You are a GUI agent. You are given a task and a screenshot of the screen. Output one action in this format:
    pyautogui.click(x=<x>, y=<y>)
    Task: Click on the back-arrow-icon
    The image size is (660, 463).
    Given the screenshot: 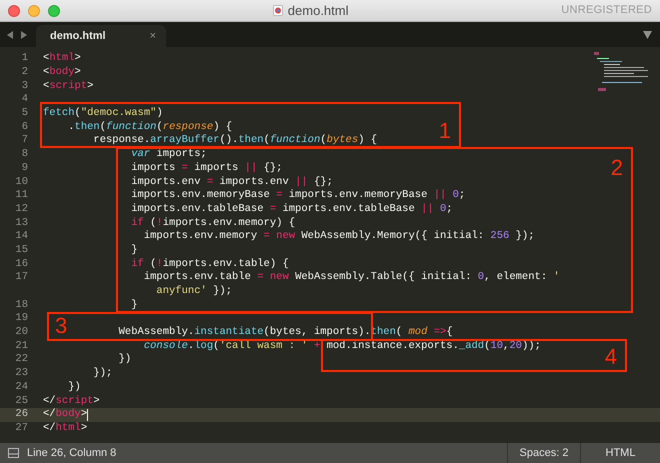 What is the action you would take?
    pyautogui.click(x=10, y=35)
    